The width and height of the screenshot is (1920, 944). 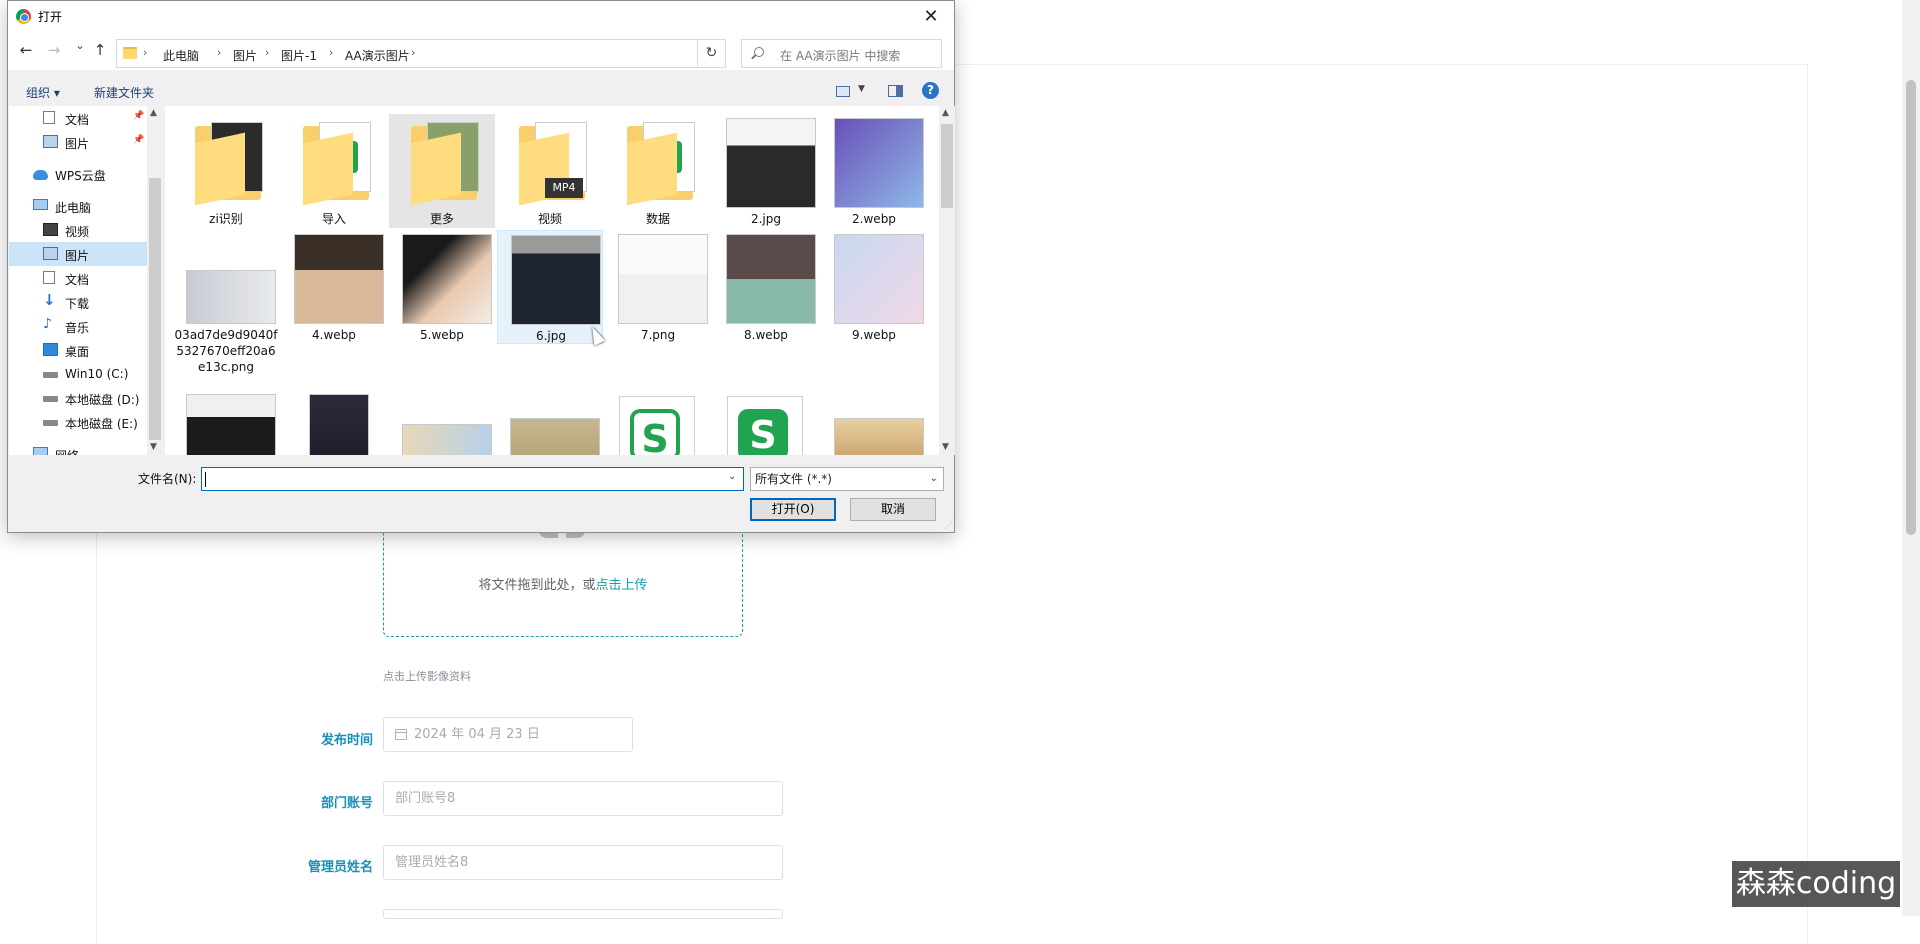 What do you see at coordinates (139, 116) in the screenshot?
I see `pin-icon: 📌` at bounding box center [139, 116].